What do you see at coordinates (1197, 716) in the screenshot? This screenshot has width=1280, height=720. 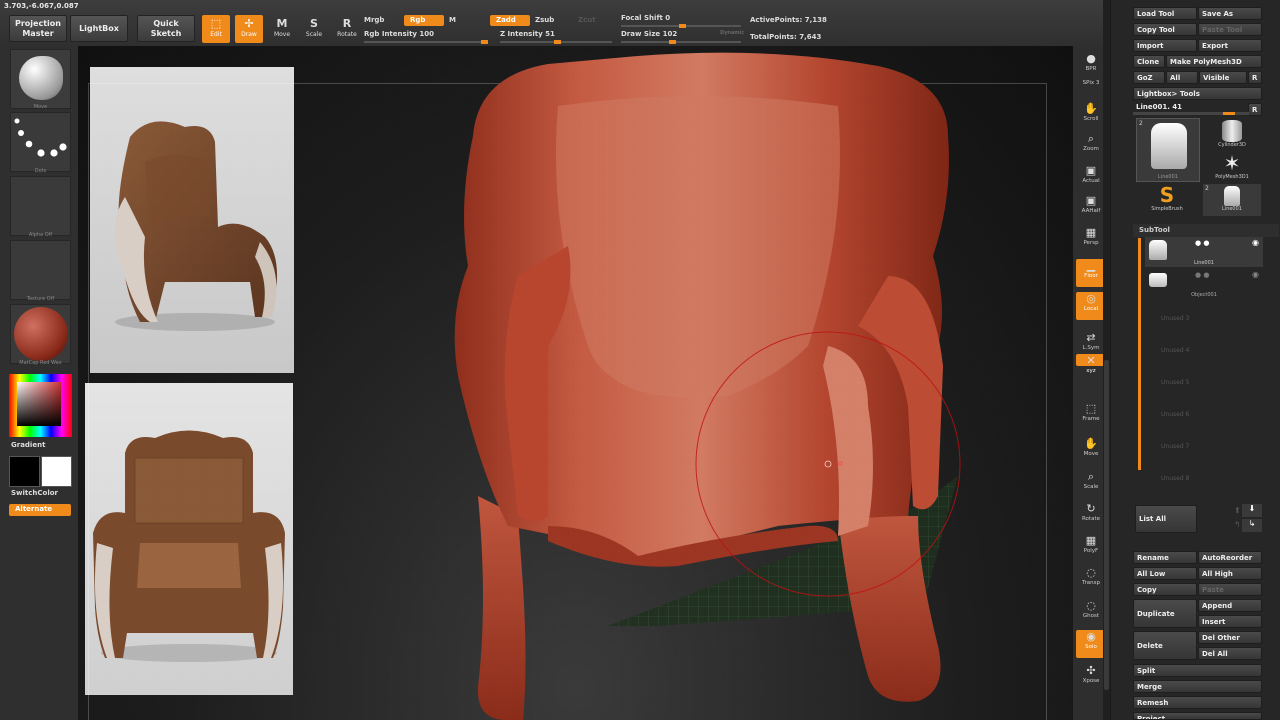 I see `project-button: Project` at bounding box center [1197, 716].